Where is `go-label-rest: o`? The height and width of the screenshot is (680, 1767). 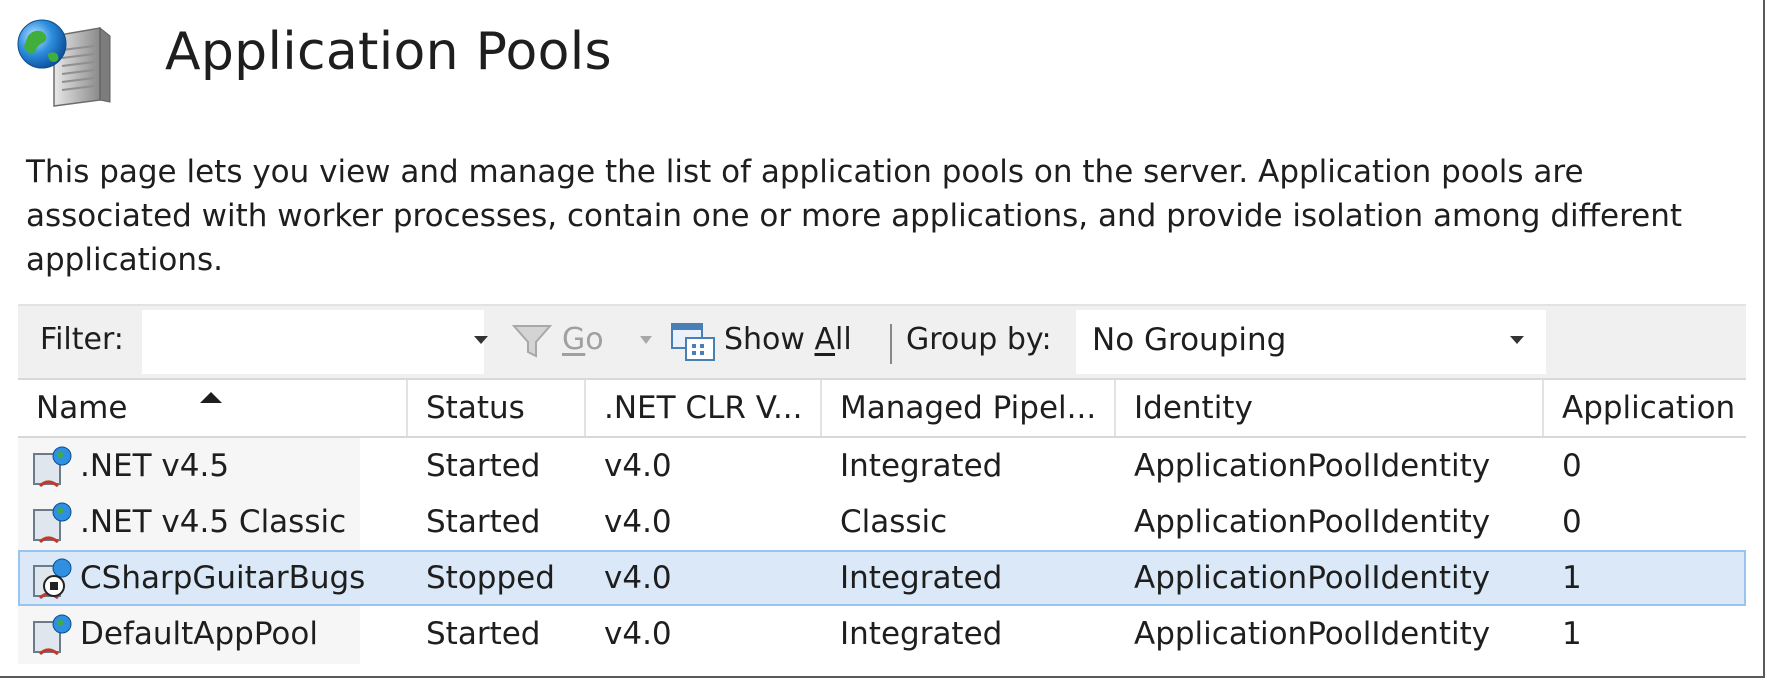 go-label-rest: o is located at coordinates (594, 339).